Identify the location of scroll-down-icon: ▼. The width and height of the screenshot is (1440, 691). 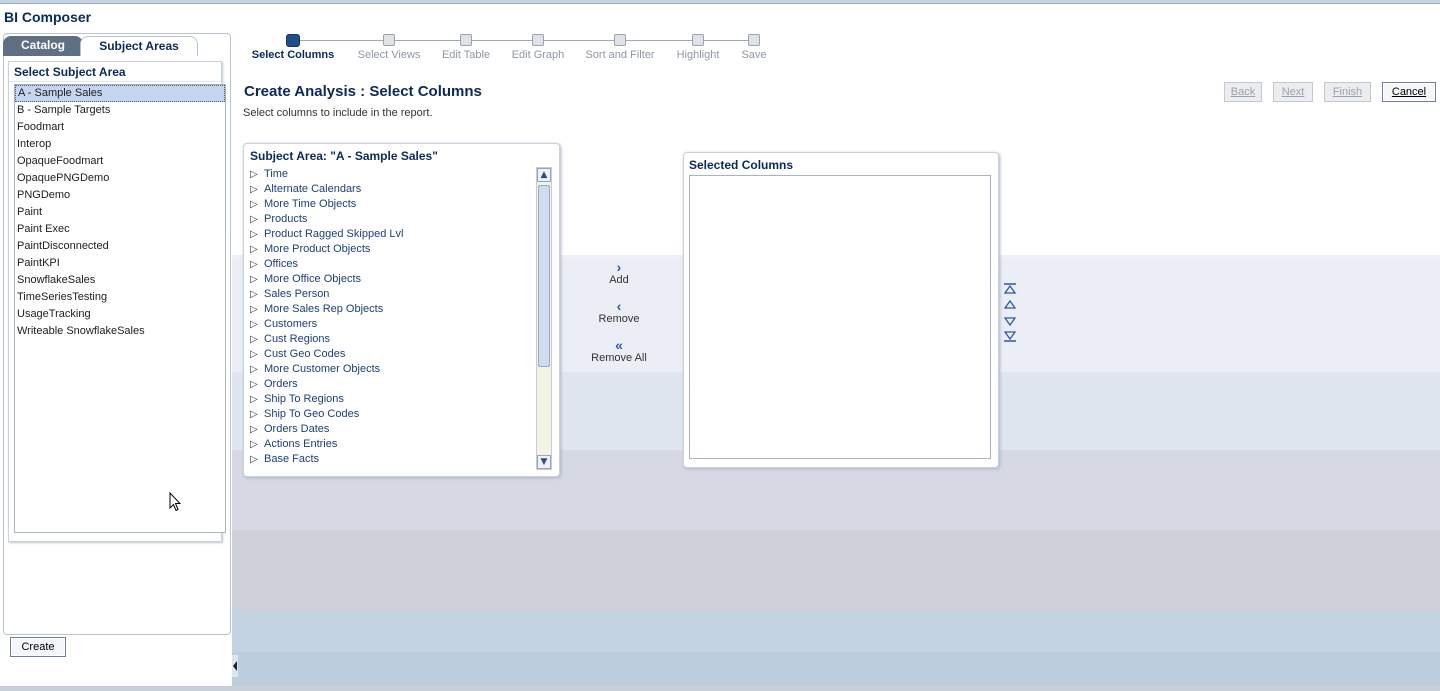
(544, 462).